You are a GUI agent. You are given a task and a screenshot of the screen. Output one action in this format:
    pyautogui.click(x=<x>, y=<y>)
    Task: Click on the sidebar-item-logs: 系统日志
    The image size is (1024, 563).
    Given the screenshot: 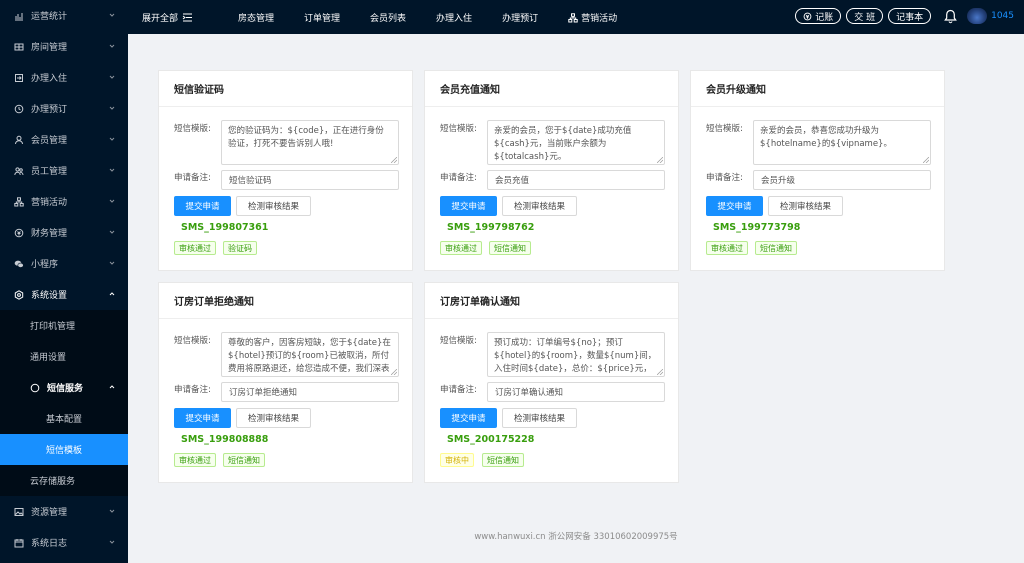 What is the action you would take?
    pyautogui.click(x=64, y=542)
    